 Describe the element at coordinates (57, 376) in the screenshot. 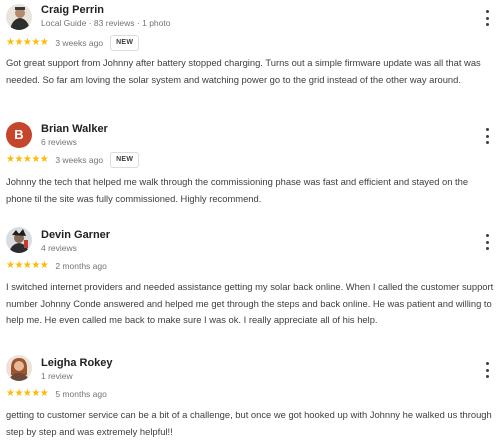

I see `reviewer-meta: 1 review` at that location.